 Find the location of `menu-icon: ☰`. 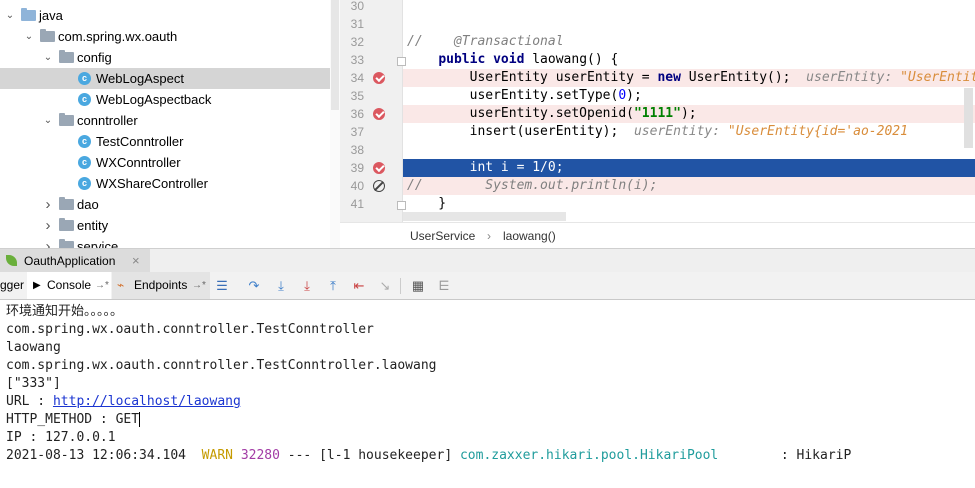

menu-icon: ☰ is located at coordinates (222, 286).